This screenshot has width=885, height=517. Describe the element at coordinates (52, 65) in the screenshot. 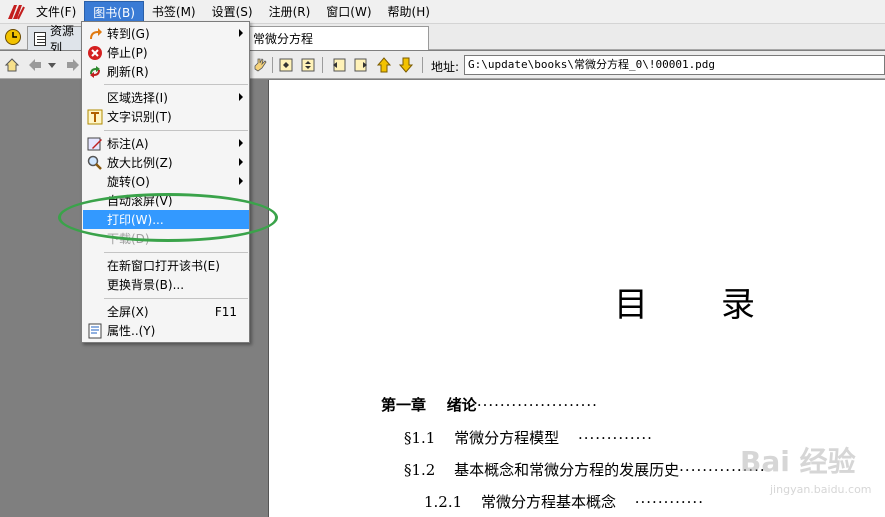

I see `back-dropdown-icon` at that location.